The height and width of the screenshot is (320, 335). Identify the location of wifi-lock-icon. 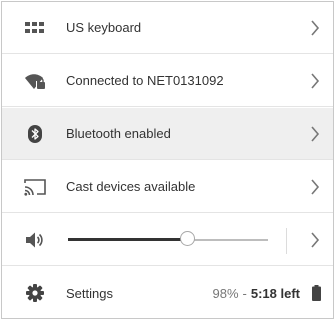
(35, 81).